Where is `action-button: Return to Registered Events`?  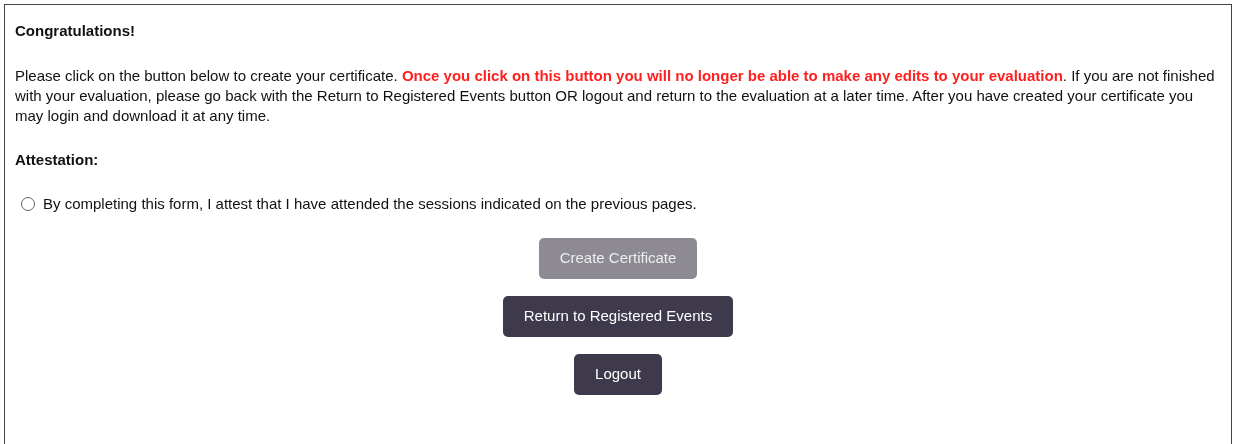
action-button: Return to Registered Events is located at coordinates (618, 316).